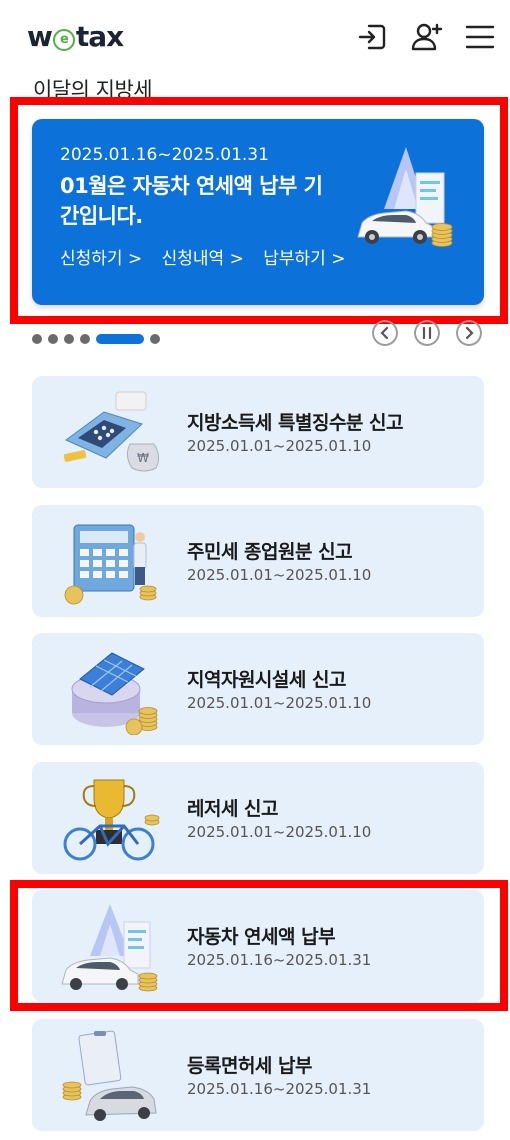 The image size is (510, 1140). Describe the element at coordinates (109, 1075) in the screenshot. I see `registration-car-icon` at that location.